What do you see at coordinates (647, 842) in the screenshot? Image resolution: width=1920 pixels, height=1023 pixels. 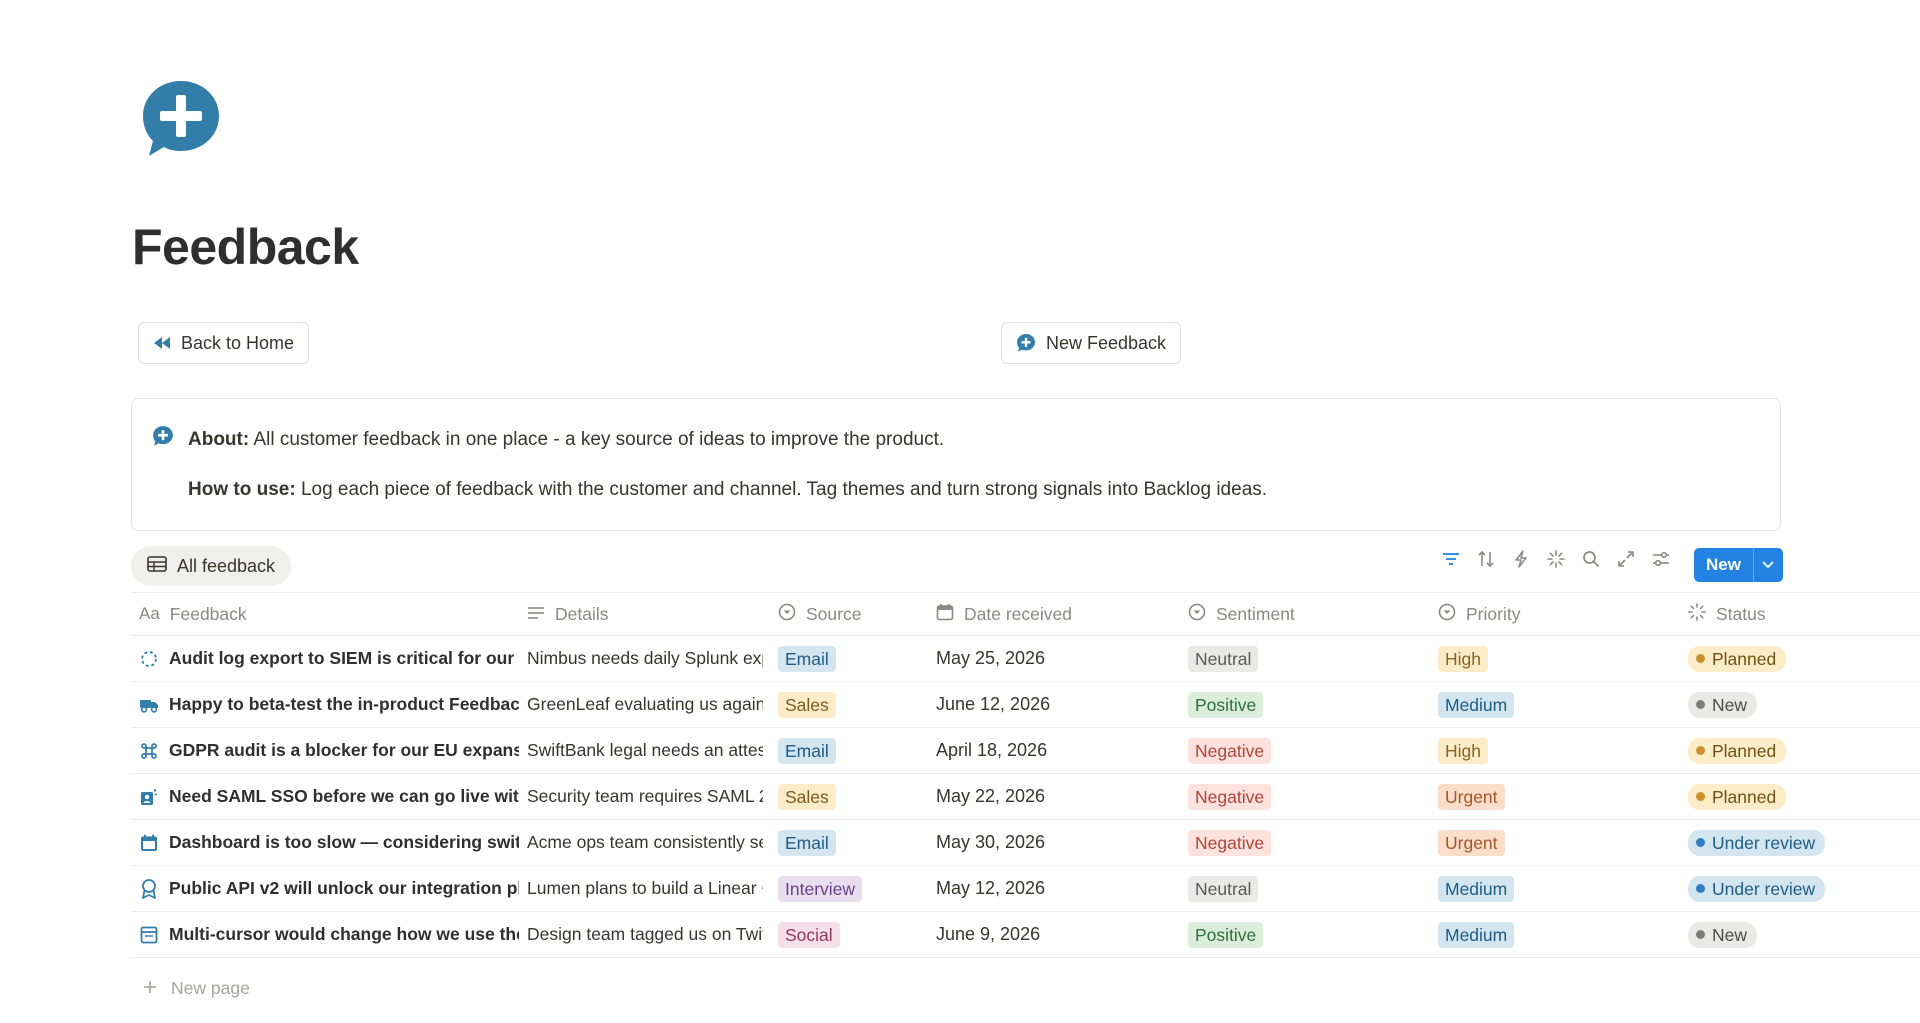 I see `details-cell: Acme ops team consistently se` at bounding box center [647, 842].